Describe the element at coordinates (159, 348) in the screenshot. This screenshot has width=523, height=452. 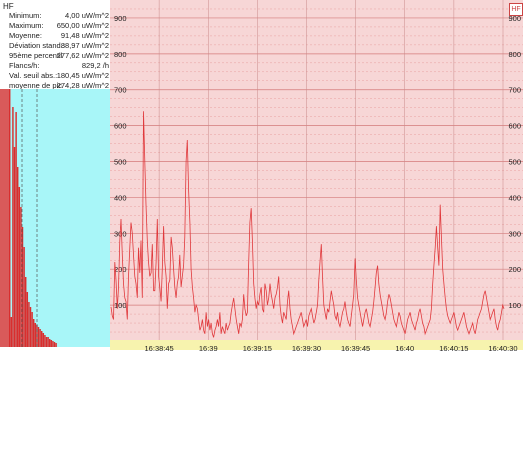
I see `x-tick-label: 16:38:45` at that location.